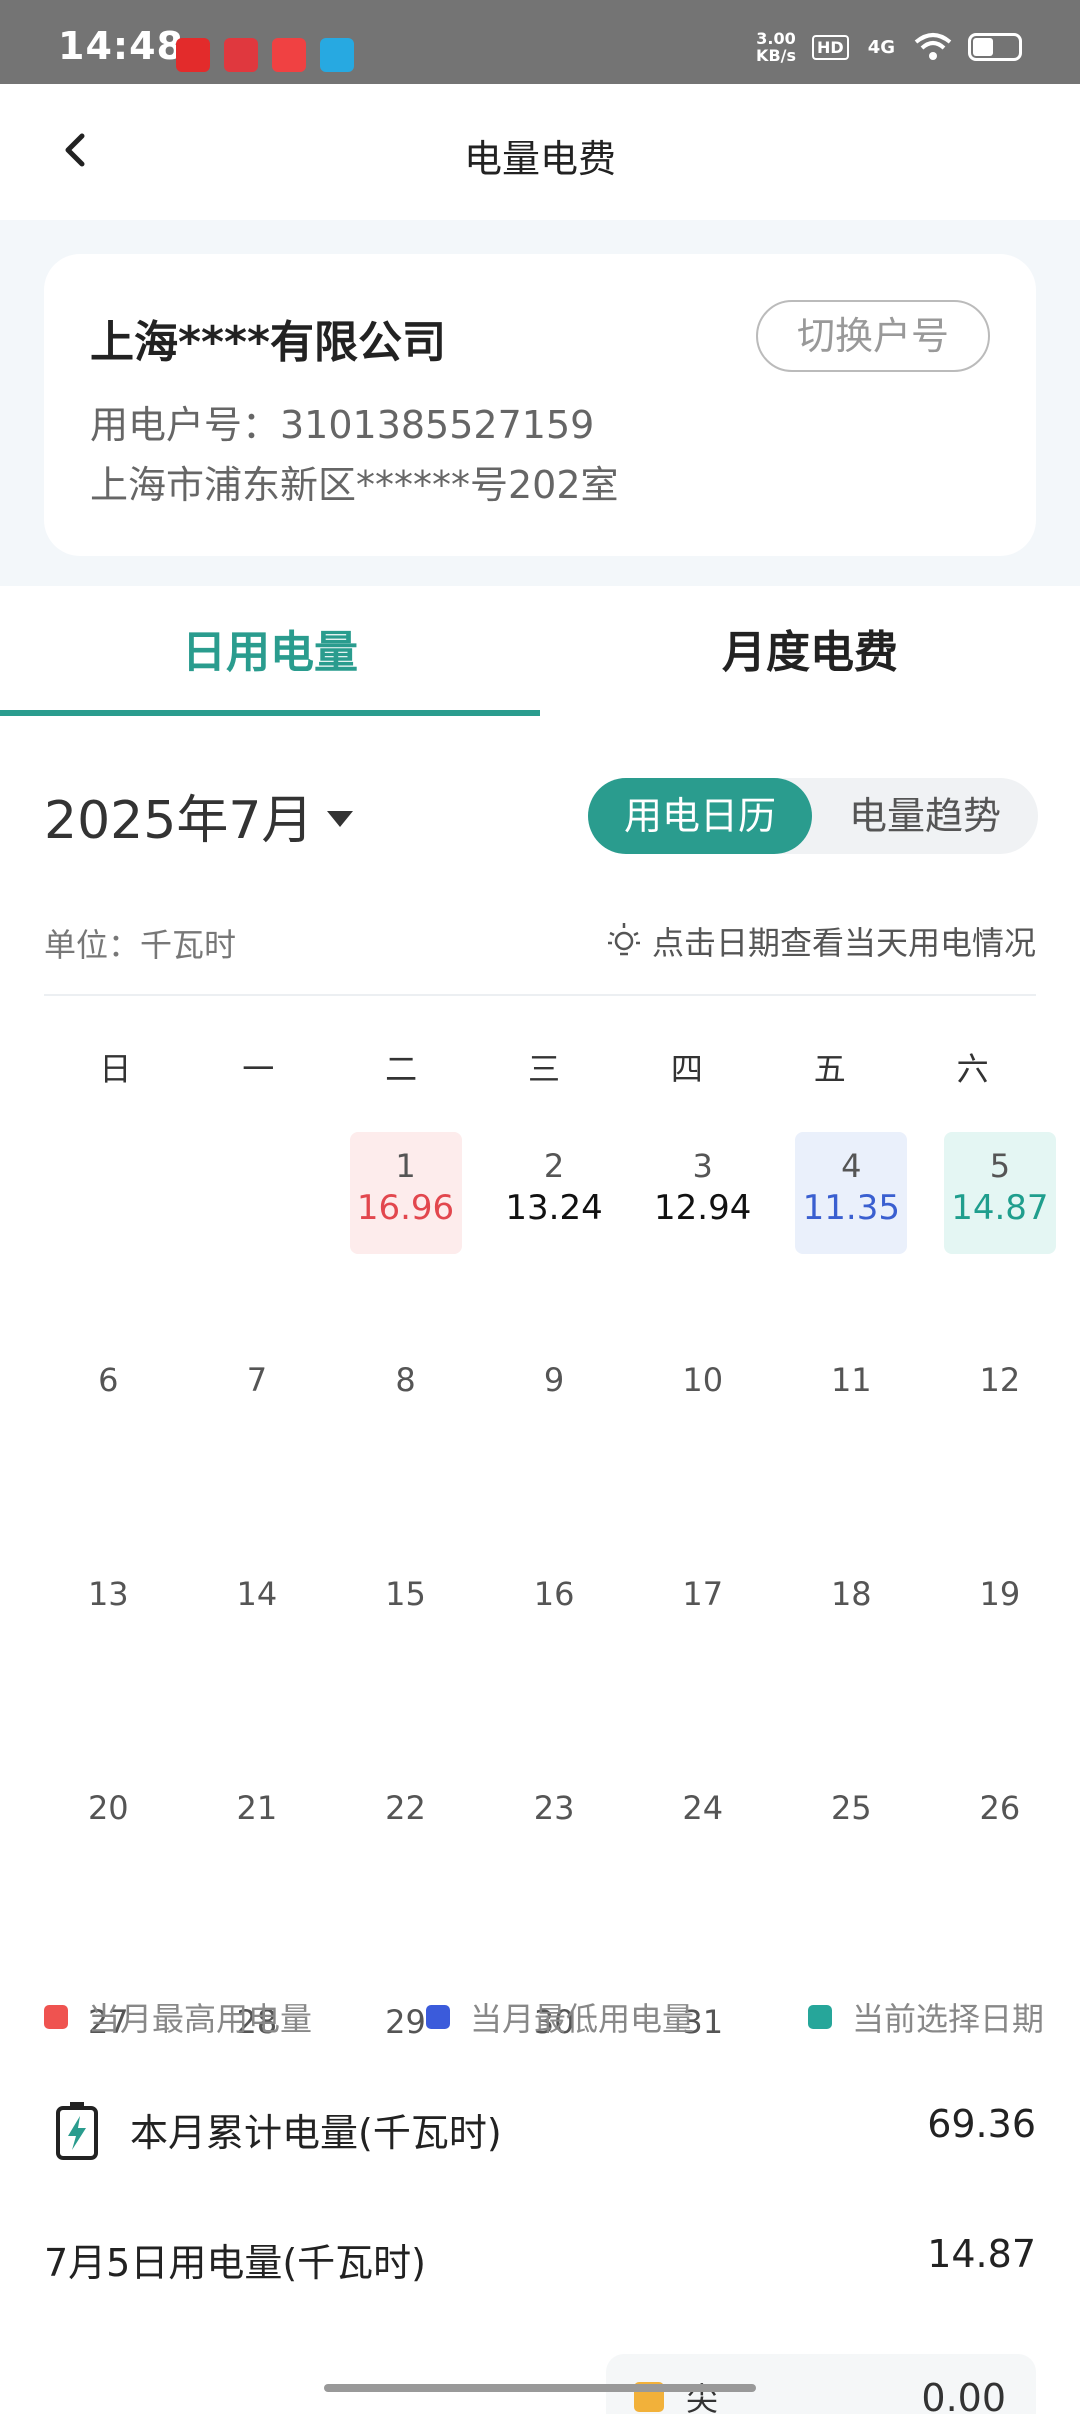 This screenshot has height=2414, width=1080. Describe the element at coordinates (554, 1808) in the screenshot. I see `calendar-day-number: 23` at that location.